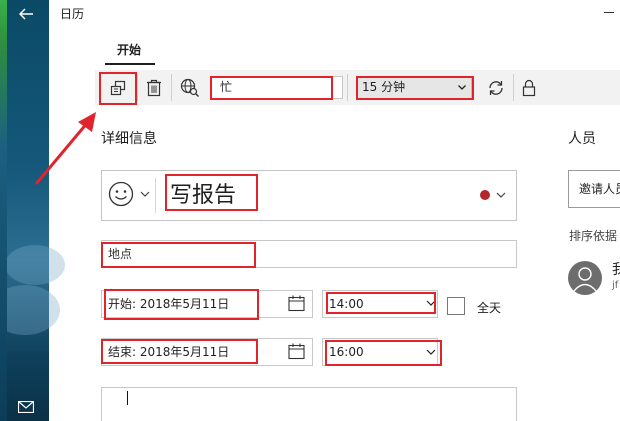 This screenshot has width=620, height=421. I want to click on highlight-end-date, so click(179, 351).